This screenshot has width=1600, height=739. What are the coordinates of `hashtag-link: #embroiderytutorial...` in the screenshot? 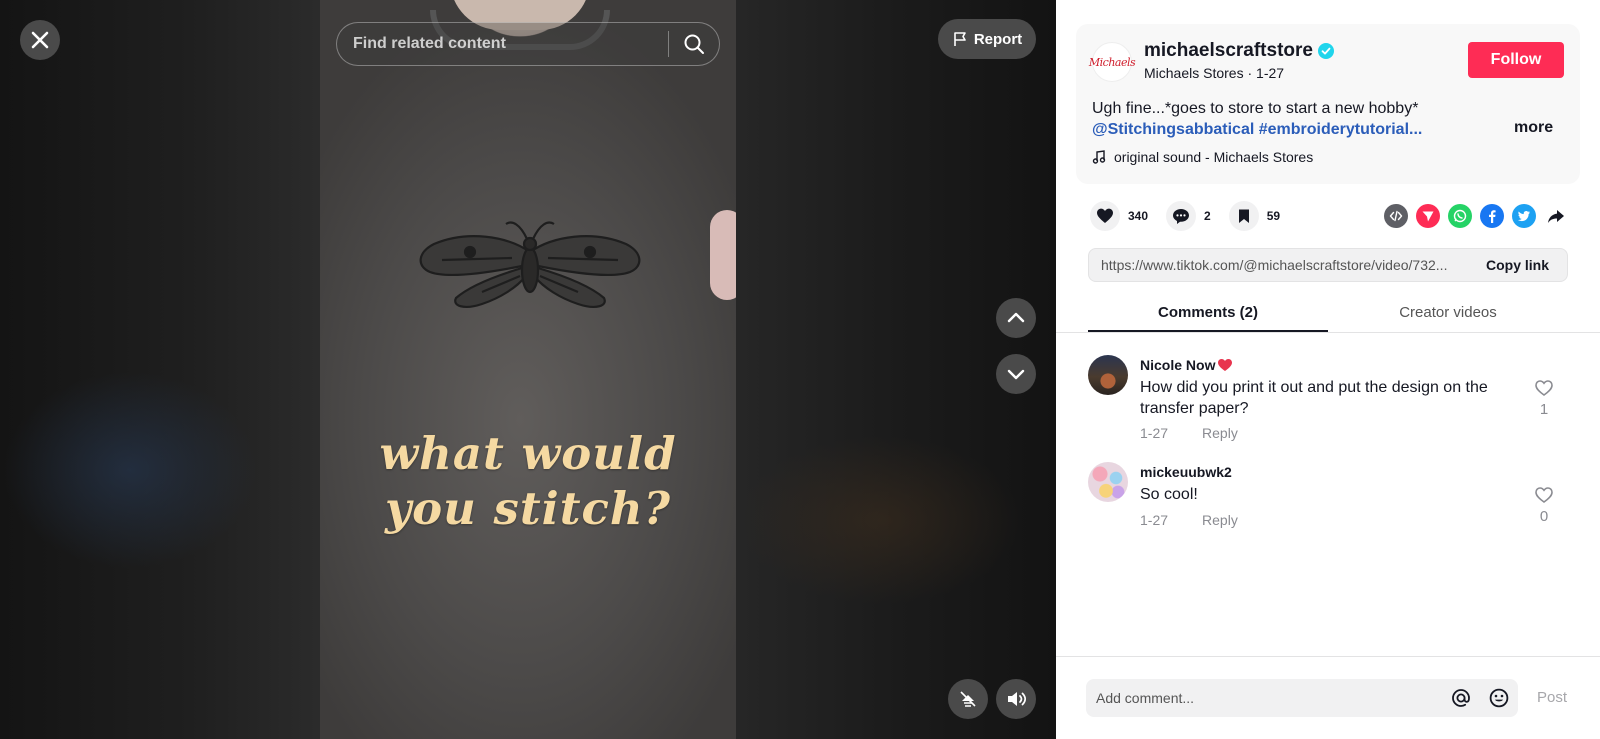 It's located at (1341, 129).